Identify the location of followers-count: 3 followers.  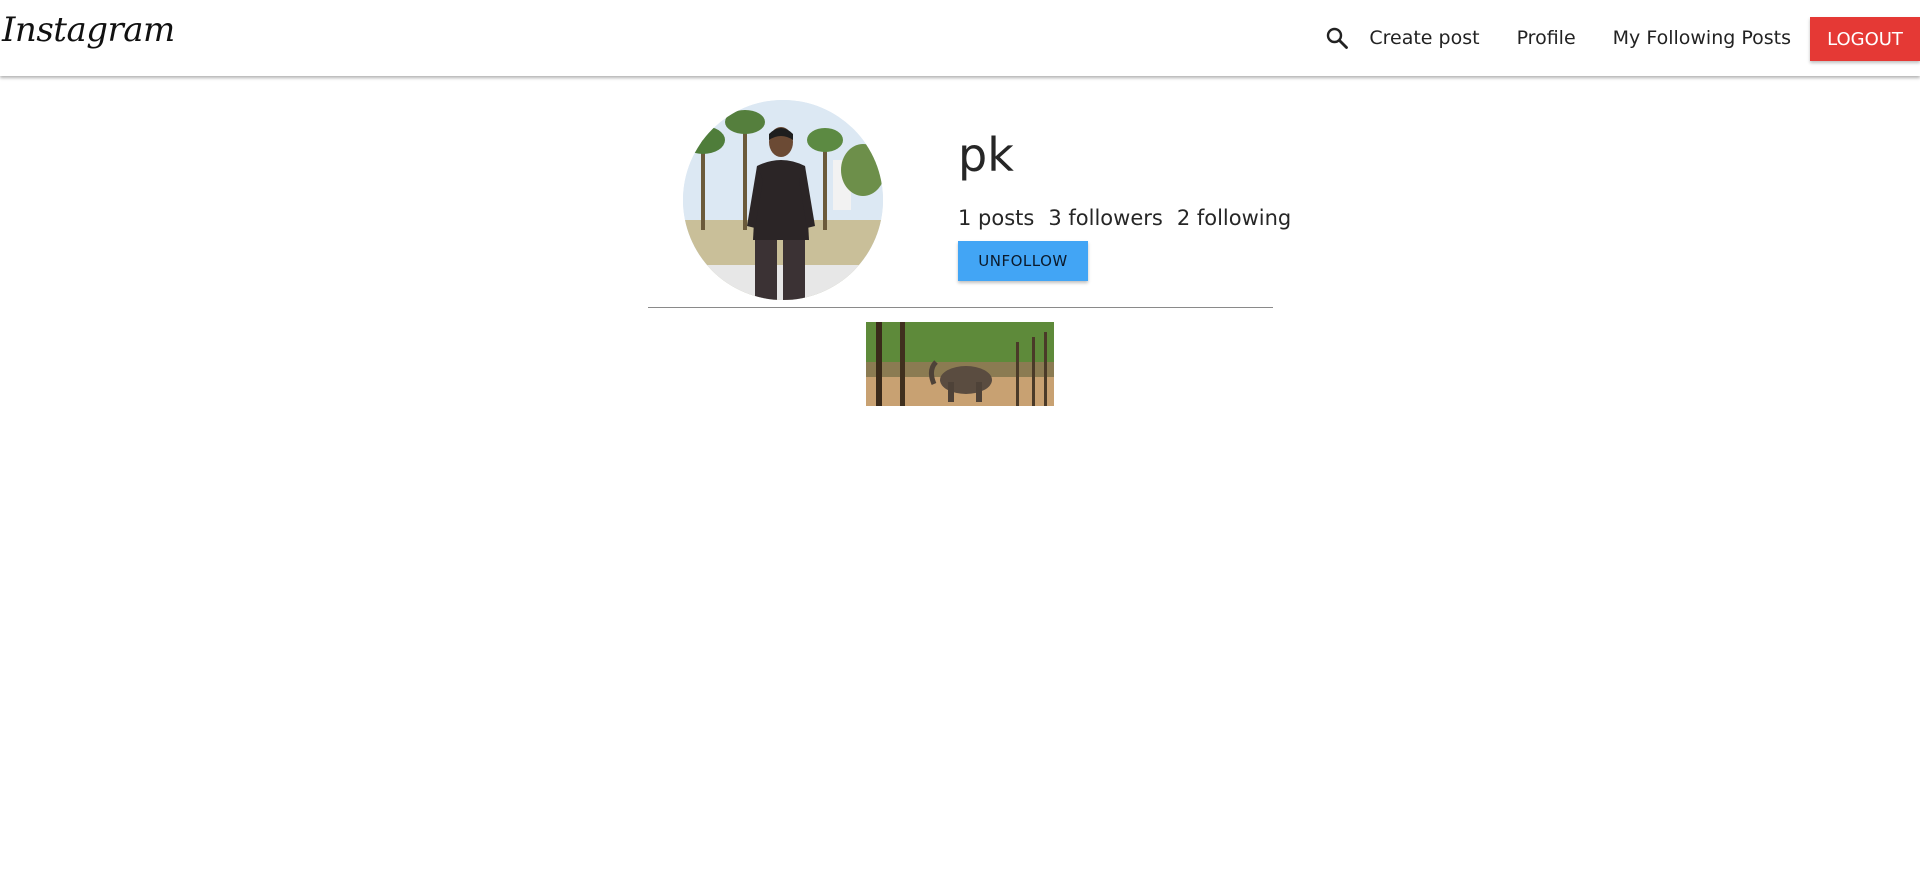
(1105, 218).